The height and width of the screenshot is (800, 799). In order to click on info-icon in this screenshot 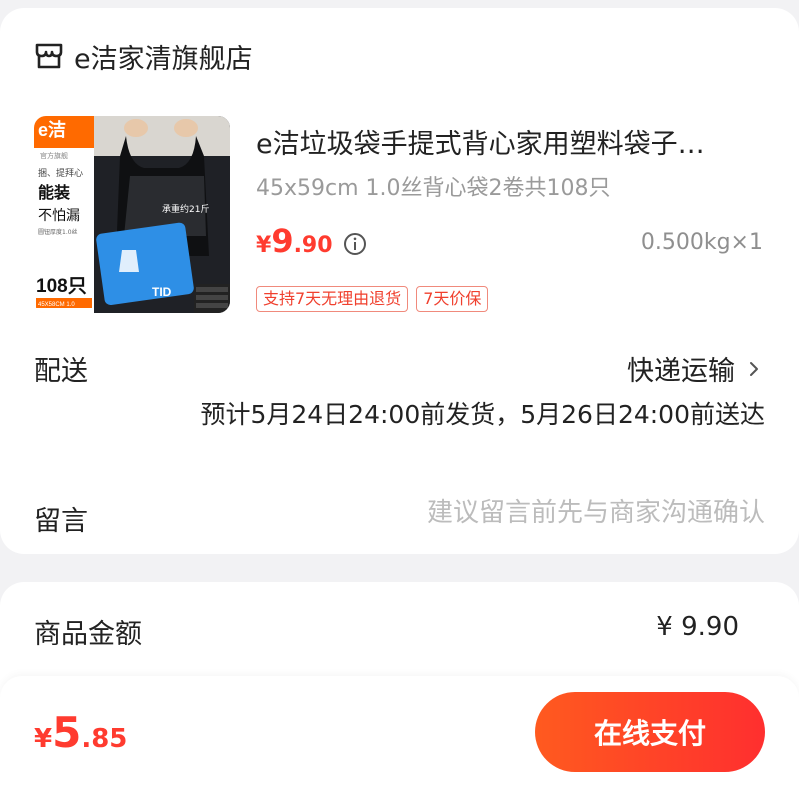, I will do `click(355, 244)`.